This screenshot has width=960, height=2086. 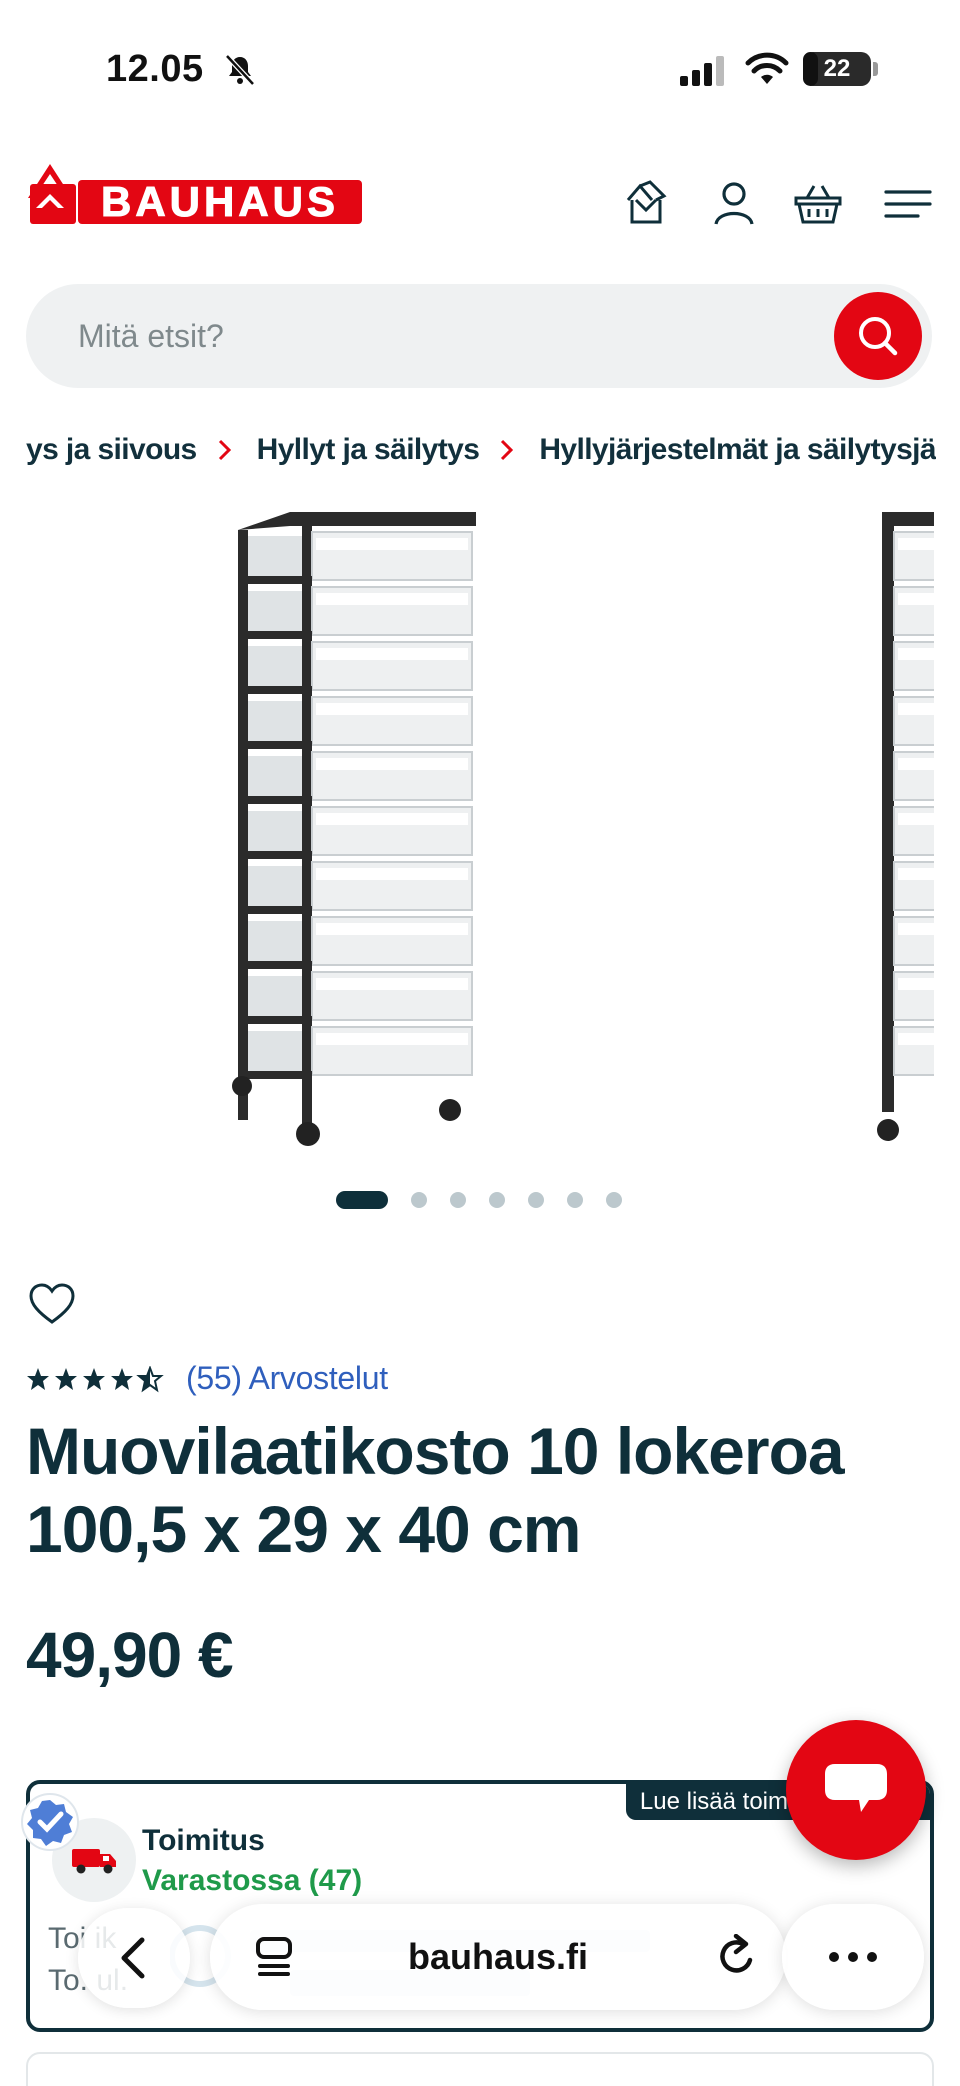 I want to click on breadcrumb-item: Hyllyt ja säilytys, so click(x=368, y=450).